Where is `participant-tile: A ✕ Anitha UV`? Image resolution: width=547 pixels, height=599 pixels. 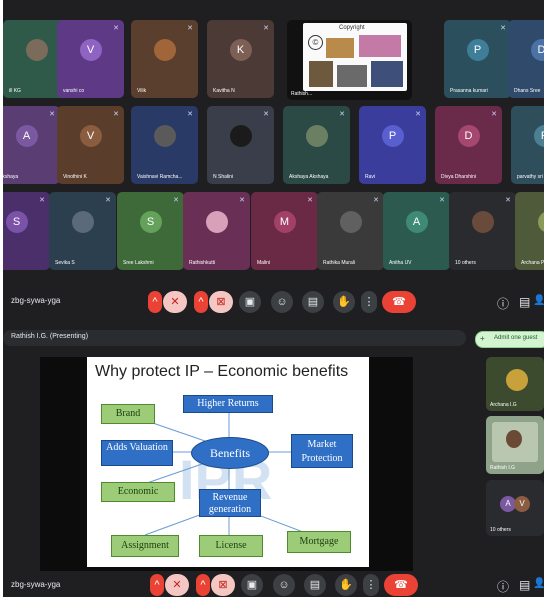
participant-tile: A ✕ Anitha UV is located at coordinates (416, 231).